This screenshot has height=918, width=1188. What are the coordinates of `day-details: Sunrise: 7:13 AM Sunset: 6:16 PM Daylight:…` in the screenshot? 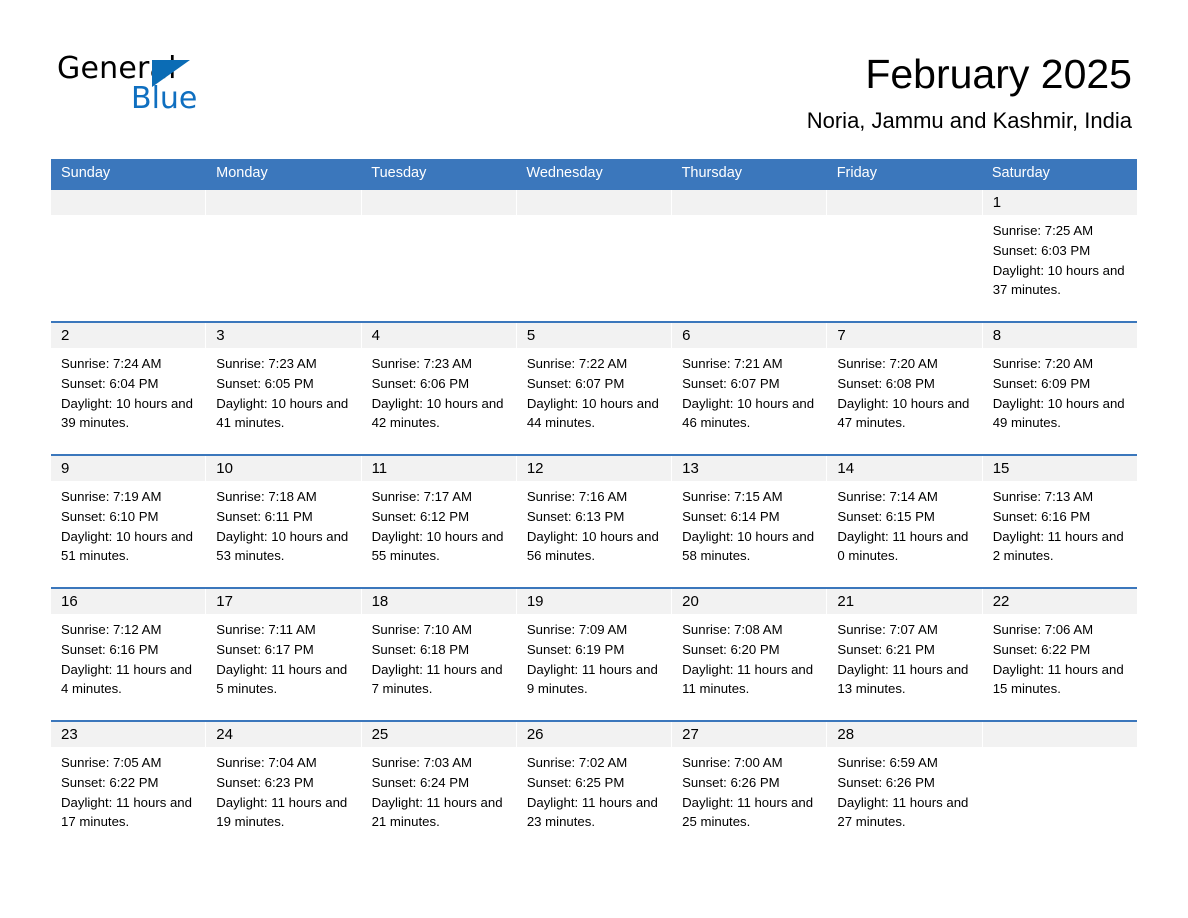 It's located at (1060, 523).